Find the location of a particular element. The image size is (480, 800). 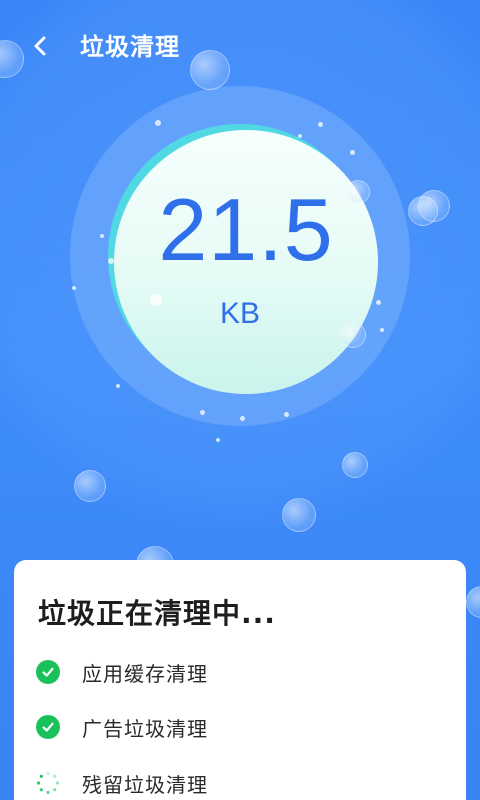

task-label: 广告垃圾清理 is located at coordinates (145, 728).